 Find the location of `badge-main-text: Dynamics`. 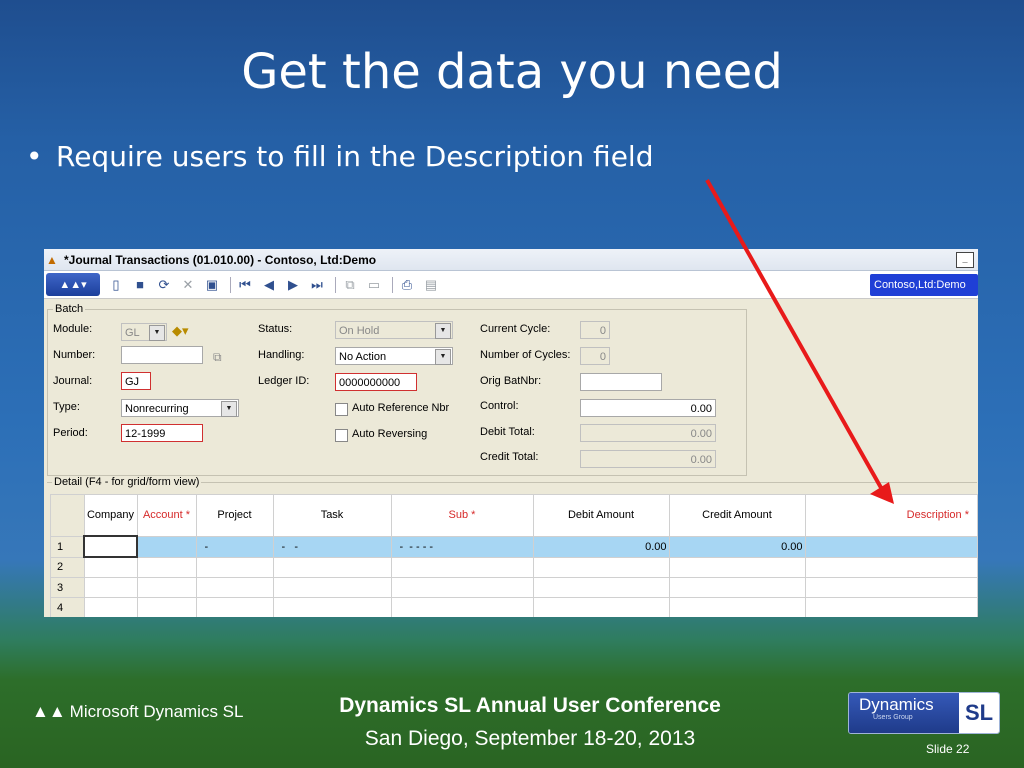

badge-main-text: Dynamics is located at coordinates (896, 704).